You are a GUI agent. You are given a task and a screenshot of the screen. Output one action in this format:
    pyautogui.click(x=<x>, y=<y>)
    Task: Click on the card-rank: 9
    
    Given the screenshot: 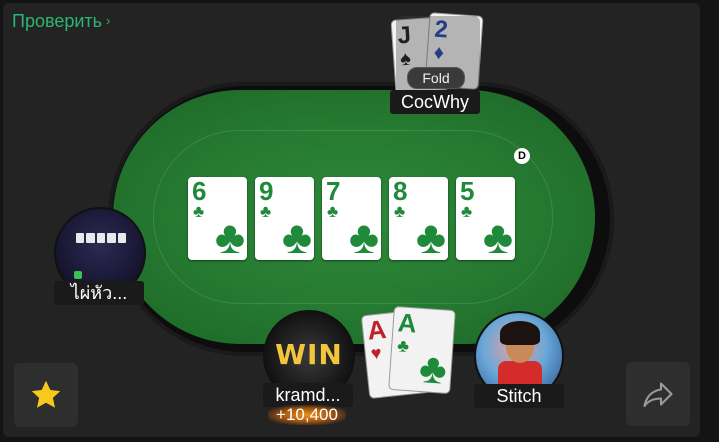 What is the action you would take?
    pyautogui.click(x=266, y=191)
    